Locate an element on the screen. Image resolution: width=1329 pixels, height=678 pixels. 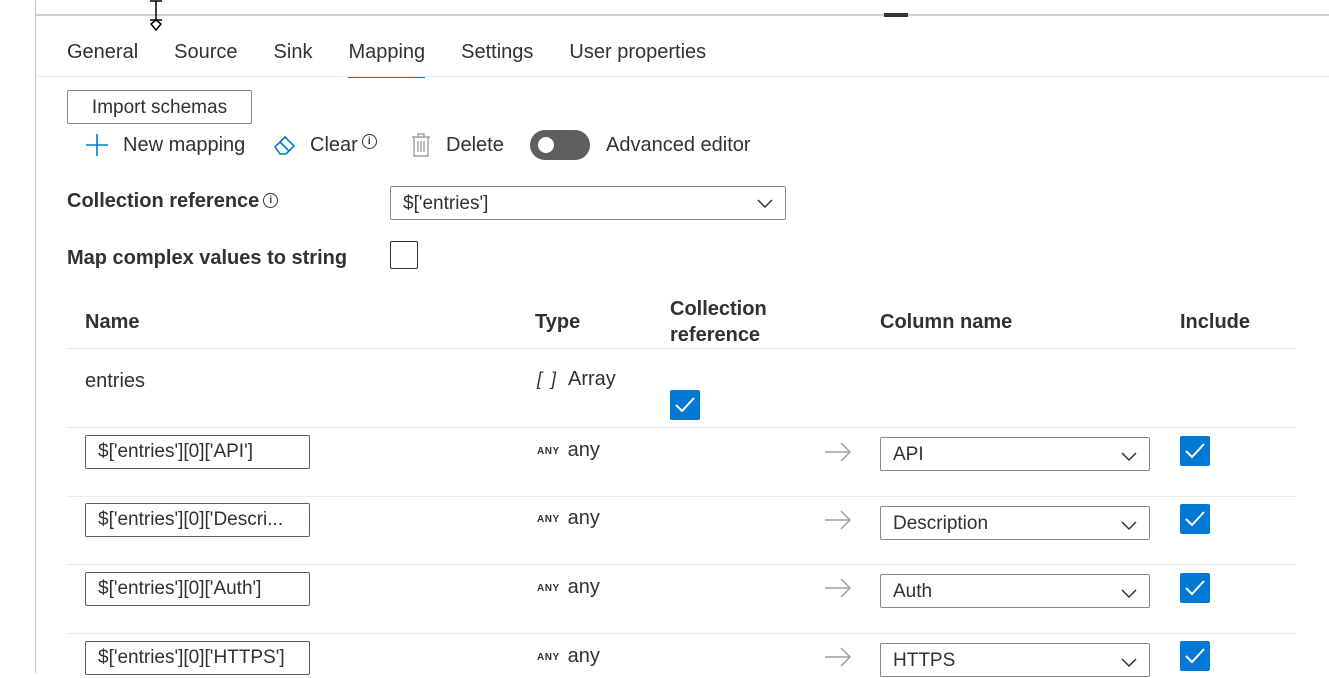
tab-mapping: Mapping is located at coordinates (386, 58).